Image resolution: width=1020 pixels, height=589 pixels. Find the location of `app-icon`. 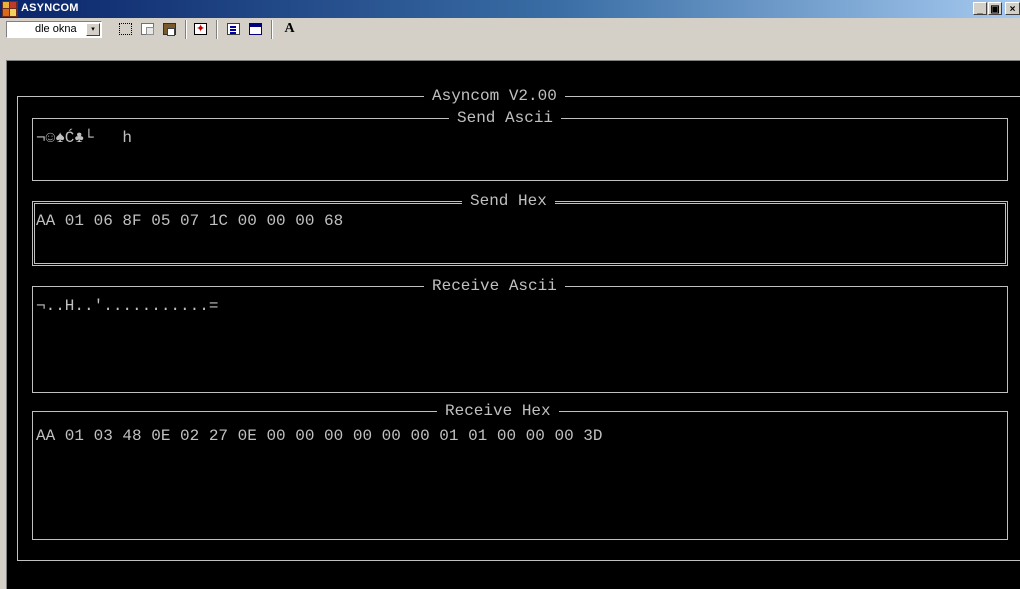

app-icon is located at coordinates (10, 9).